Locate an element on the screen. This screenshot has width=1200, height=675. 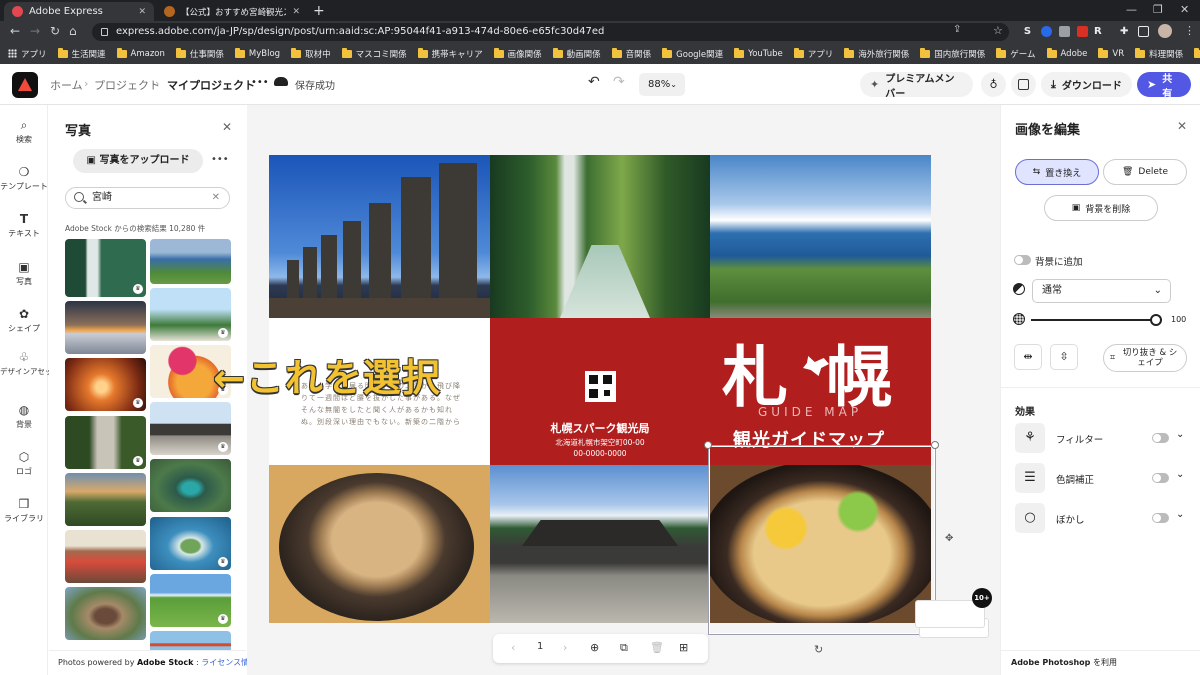
bookmark-folder: MyBlog is located at coordinates (257, 53).